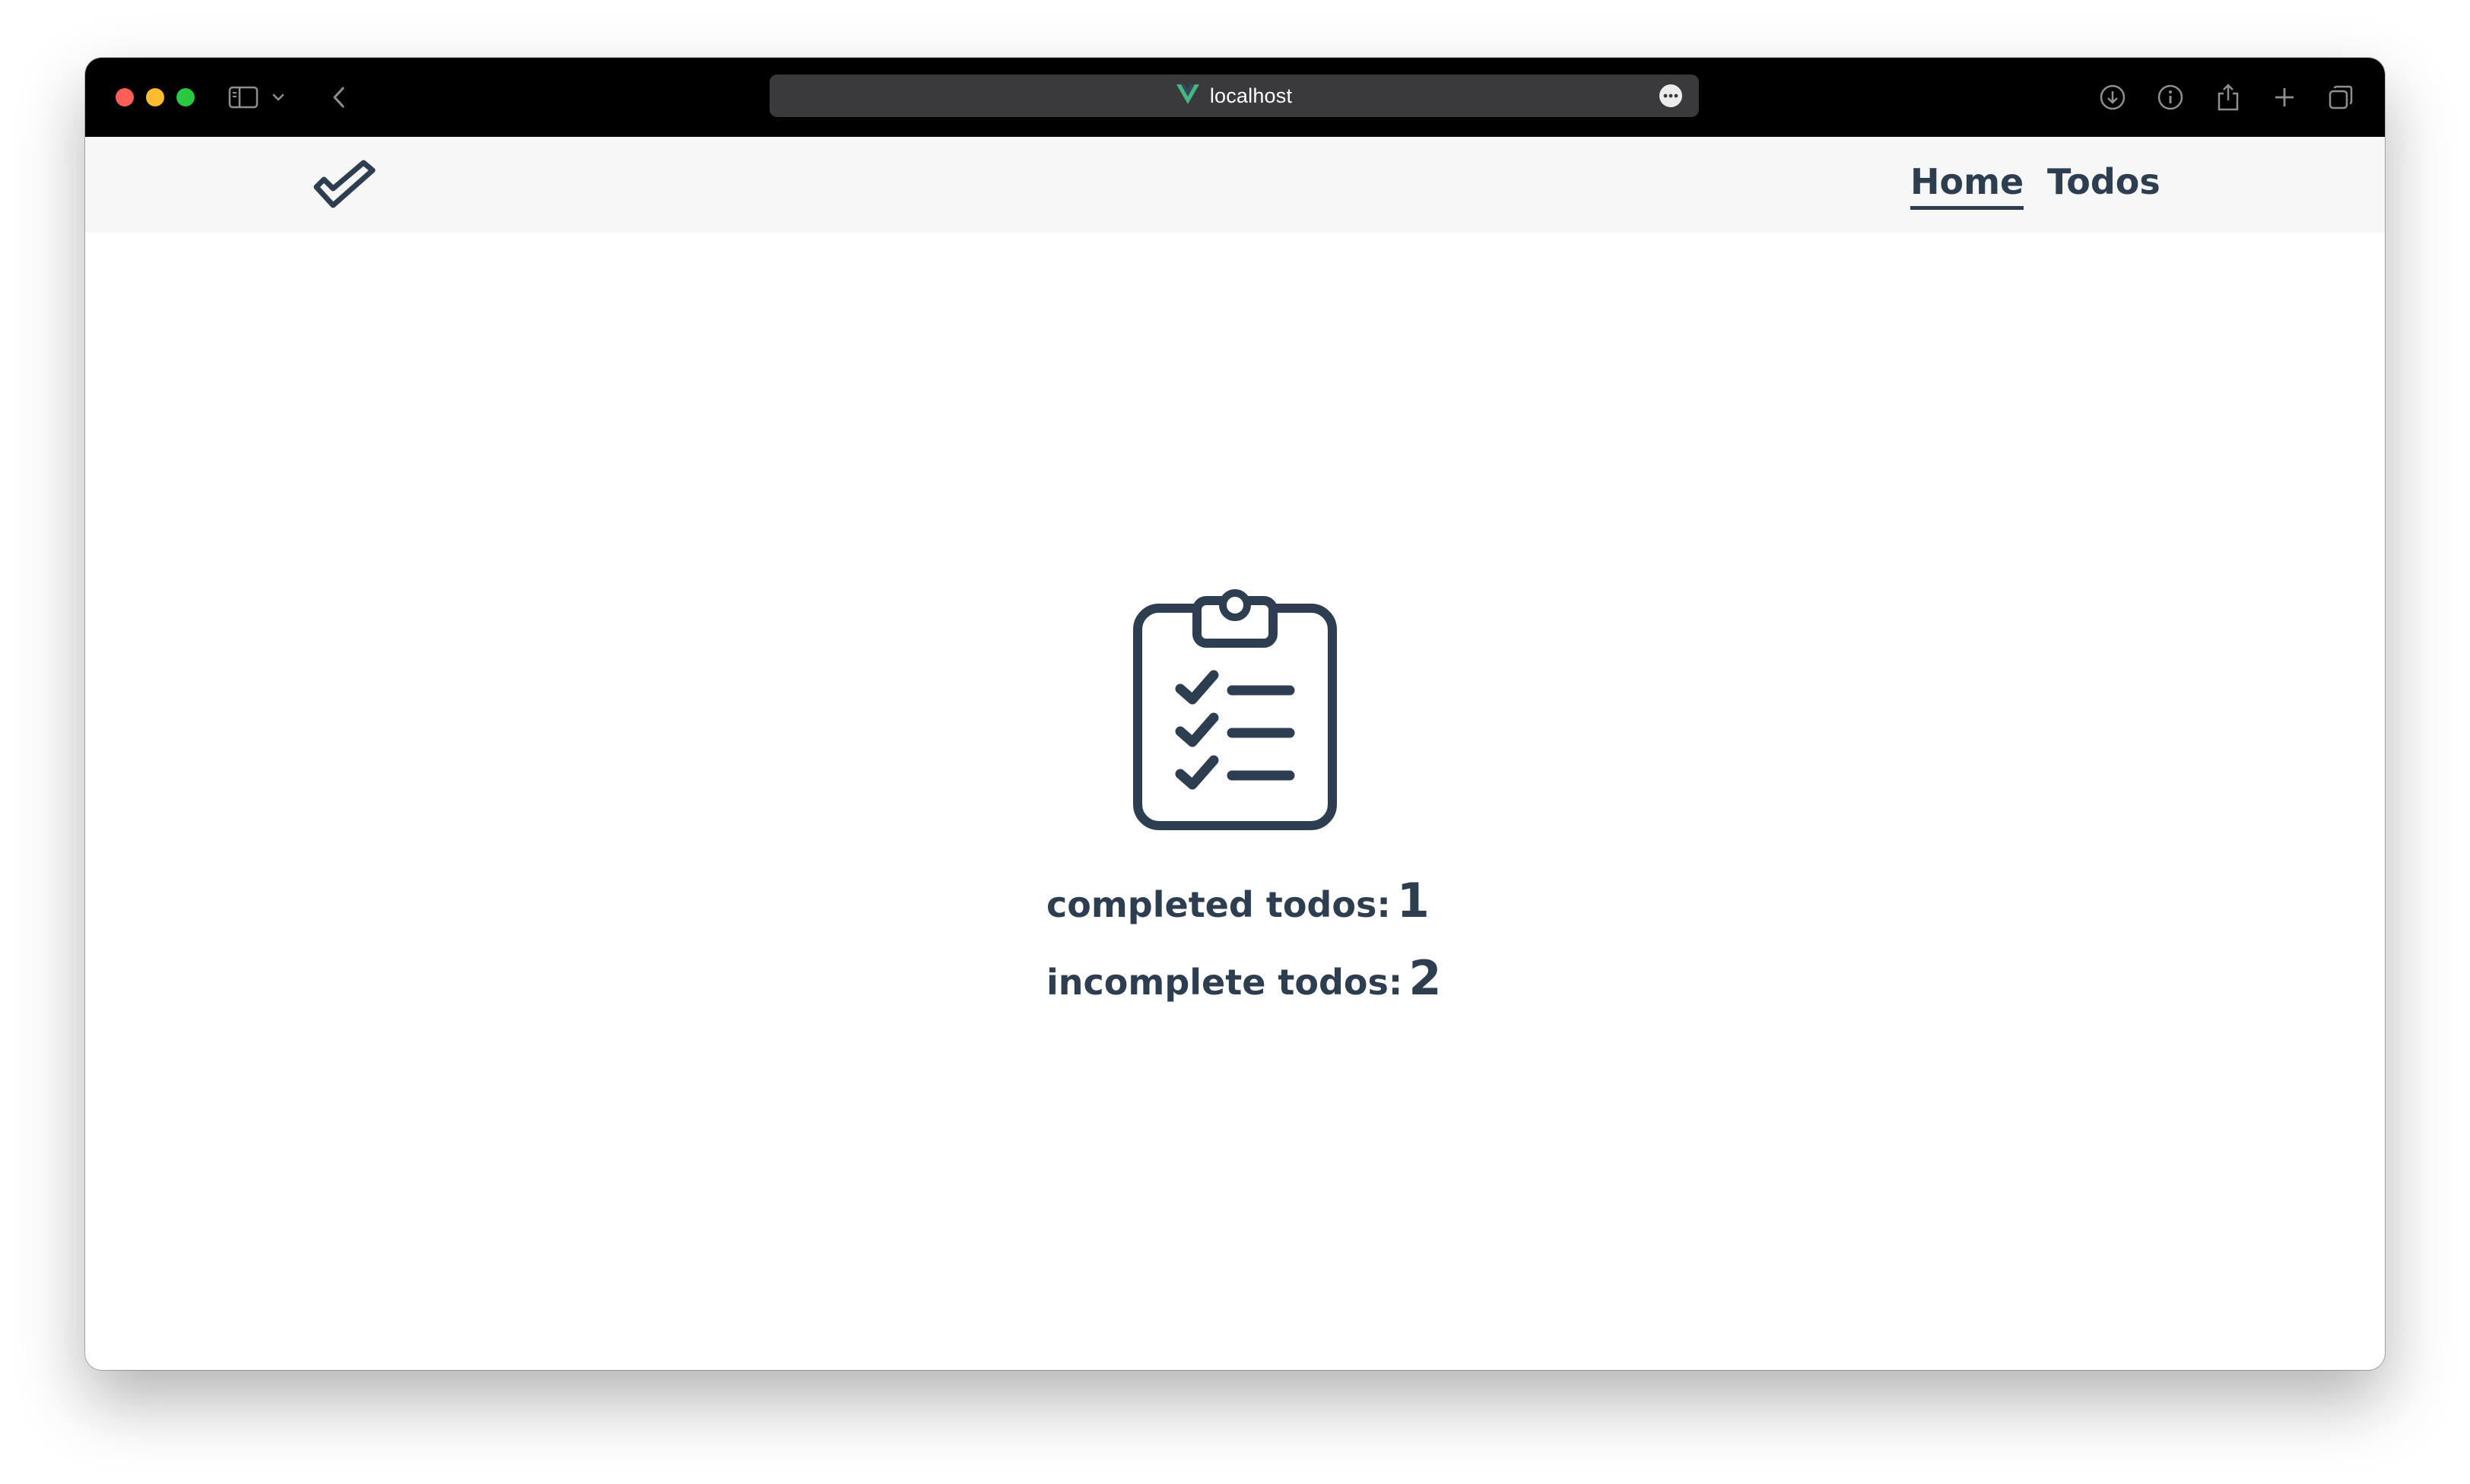 Image resolution: width=2470 pixels, height=1484 pixels. I want to click on incomplete-todos-stat: incomplete todos: 2, so click(1244, 978).